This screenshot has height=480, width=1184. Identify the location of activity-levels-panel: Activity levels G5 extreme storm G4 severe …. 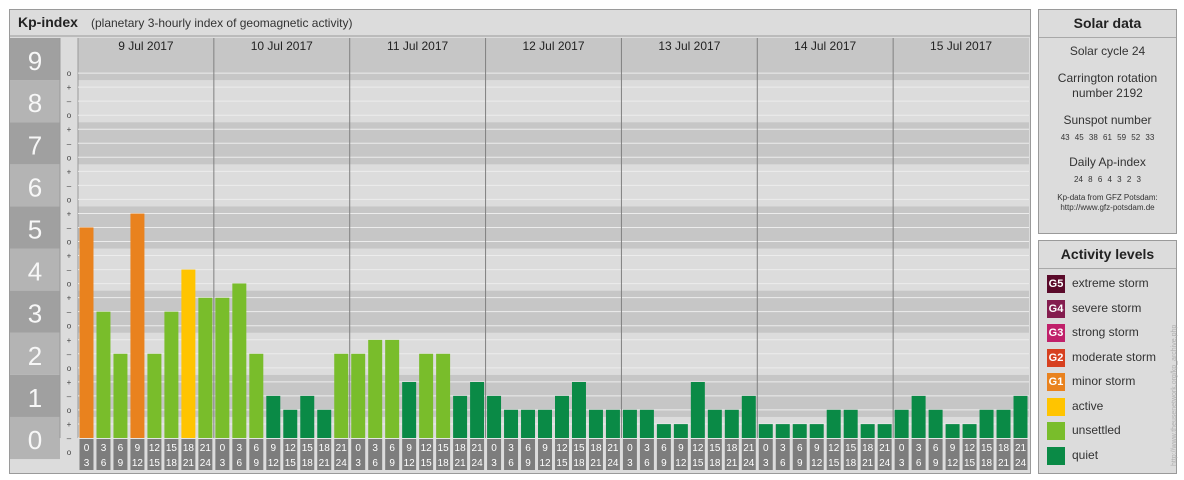
(1107, 357).